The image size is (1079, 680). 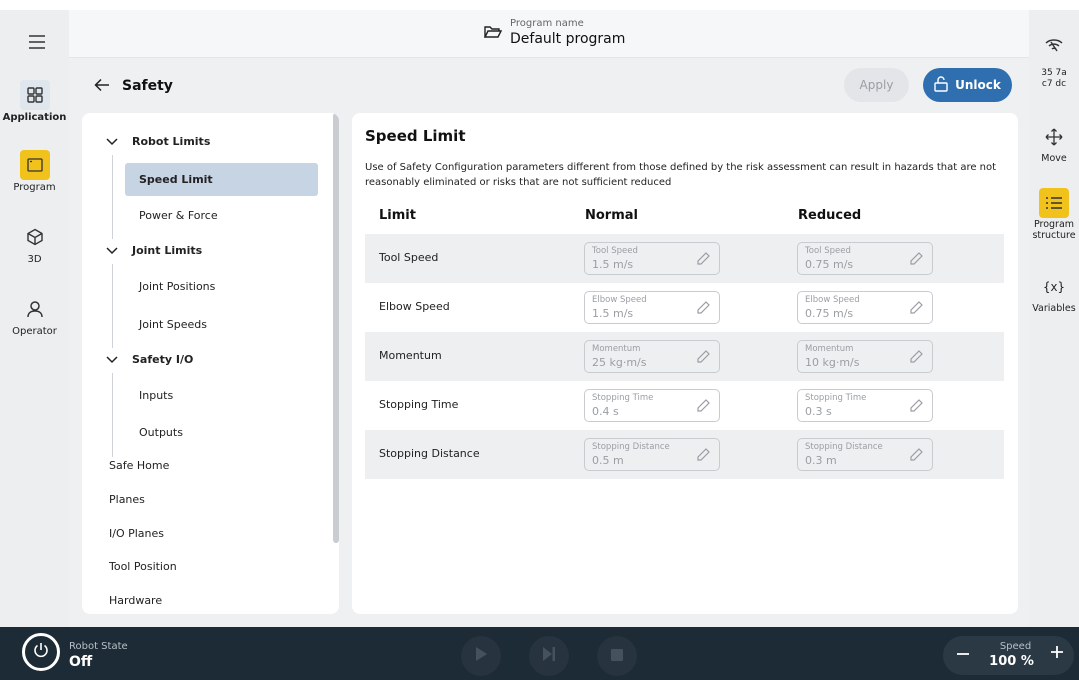 What do you see at coordinates (136, 533) in the screenshot?
I see `tree-item-io-planes: I/O Planes` at bounding box center [136, 533].